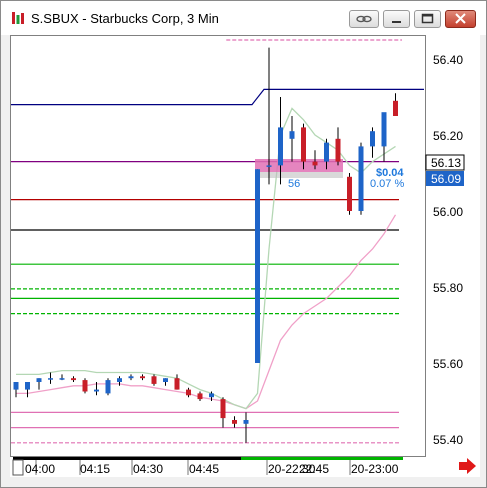  Describe the element at coordinates (294, 184) in the screenshot. I see `trade-shares-label: 56` at that location.